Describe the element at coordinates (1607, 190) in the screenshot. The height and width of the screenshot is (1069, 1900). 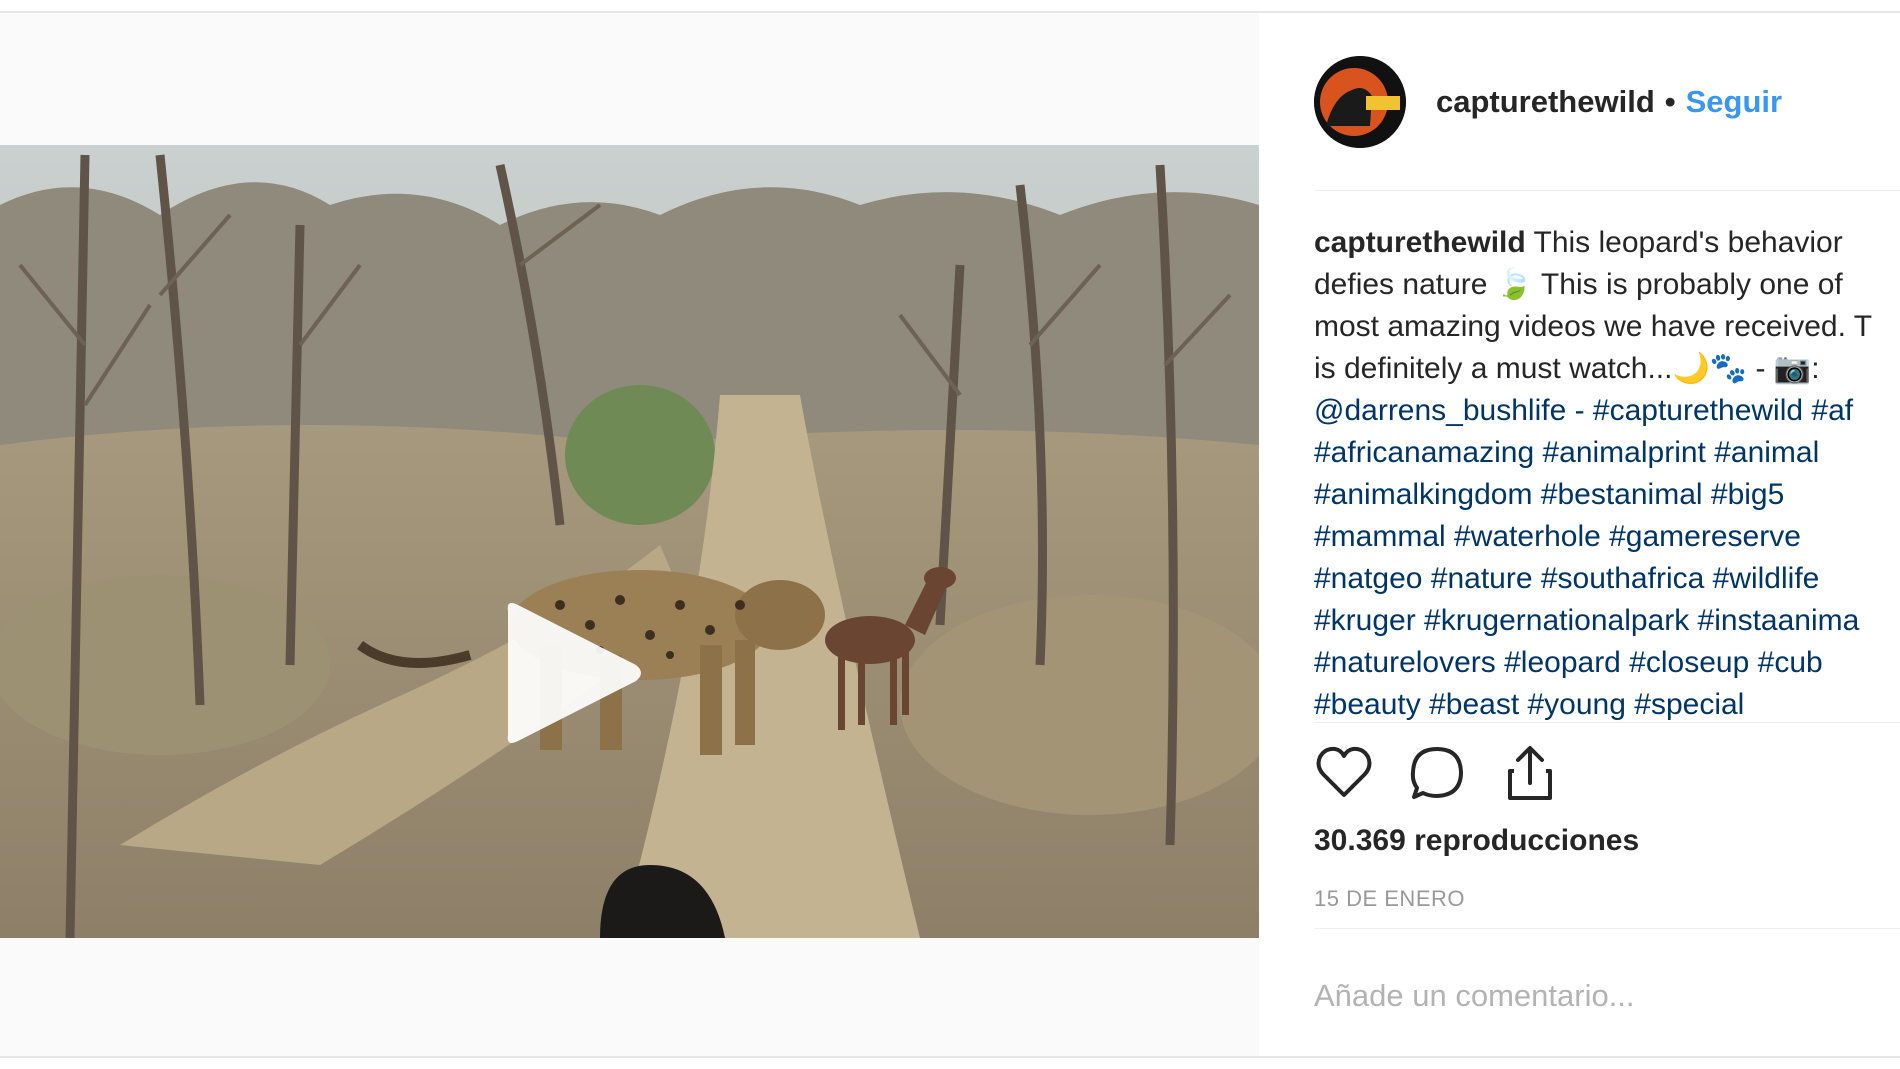
I see `header-divider` at that location.